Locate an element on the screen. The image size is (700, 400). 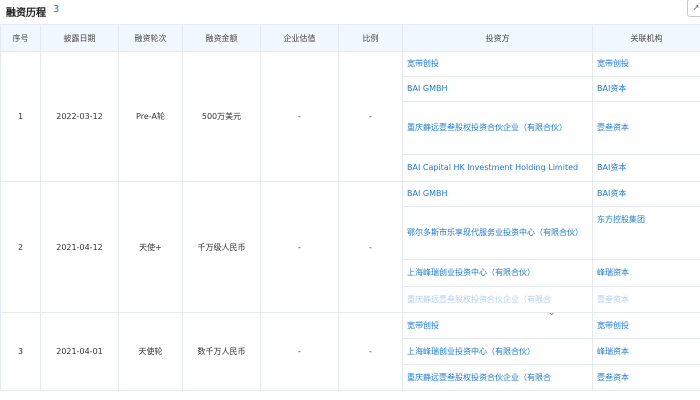
col-header-round: 融资轮次 is located at coordinates (150, 38).